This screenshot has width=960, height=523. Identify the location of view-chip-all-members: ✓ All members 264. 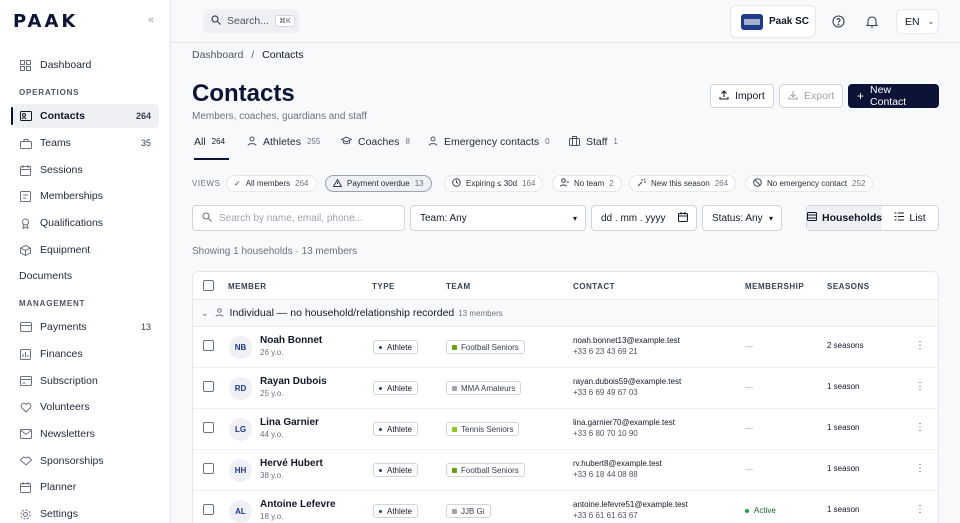
(271, 183).